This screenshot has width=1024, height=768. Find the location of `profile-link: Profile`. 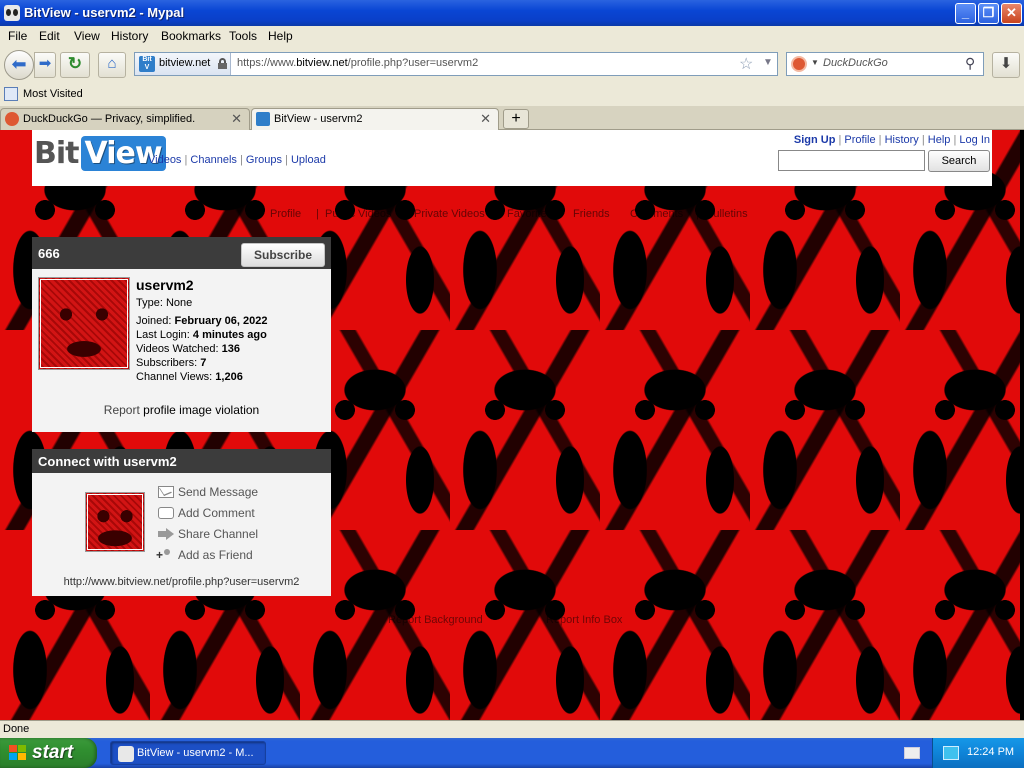

profile-link: Profile is located at coordinates (859, 140).